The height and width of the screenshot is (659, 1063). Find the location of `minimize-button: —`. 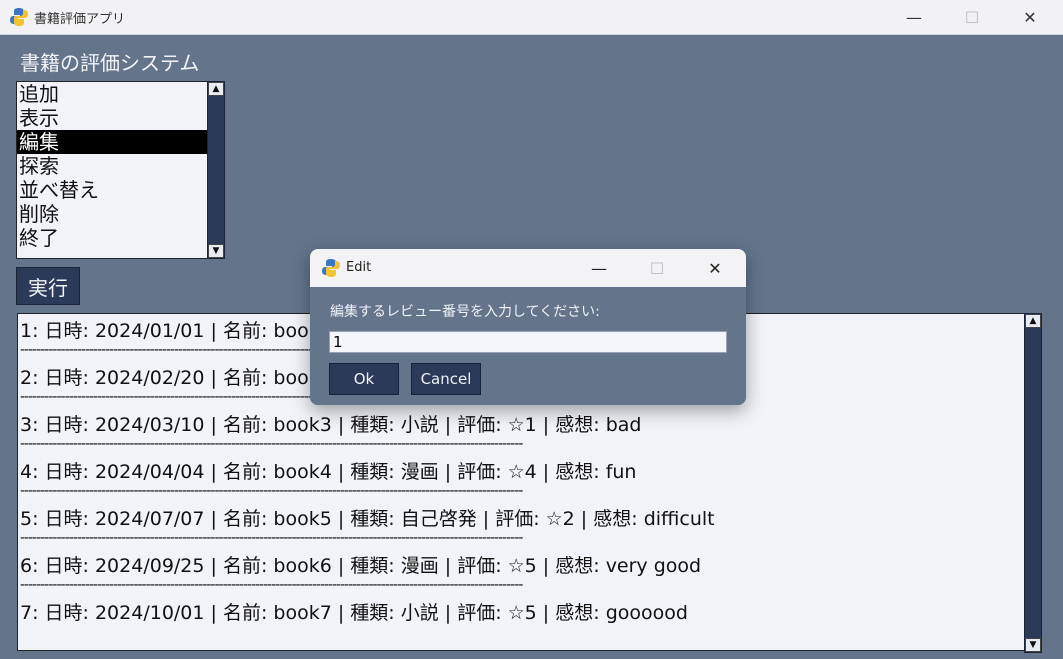

minimize-button: — is located at coordinates (914, 17).